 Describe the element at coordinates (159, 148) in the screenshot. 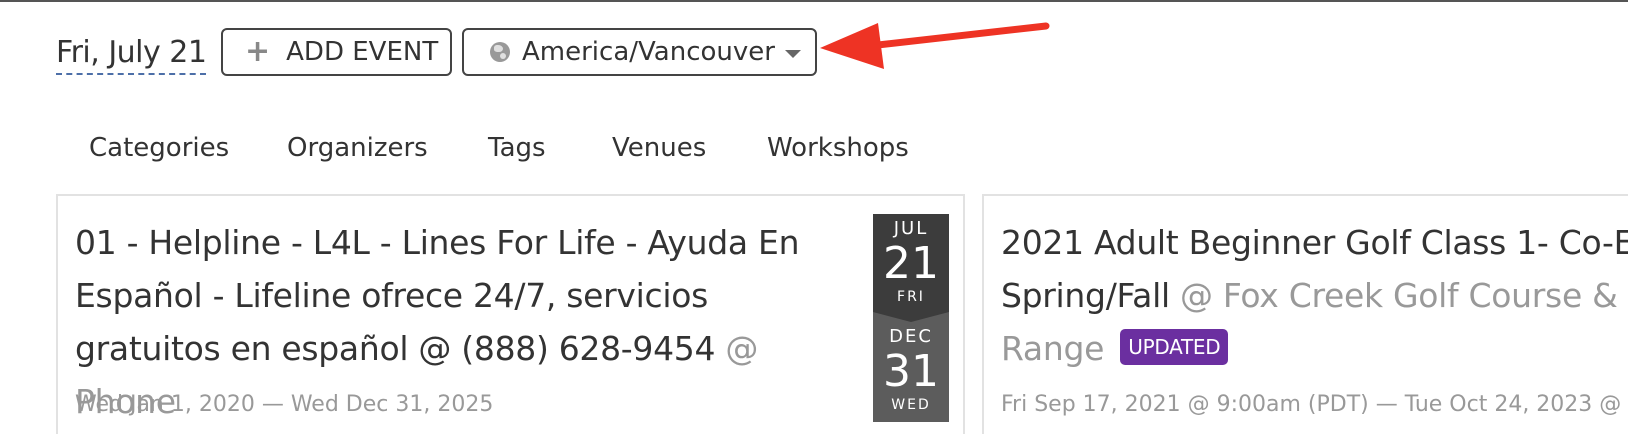

I see `tab-categories: Categories` at that location.